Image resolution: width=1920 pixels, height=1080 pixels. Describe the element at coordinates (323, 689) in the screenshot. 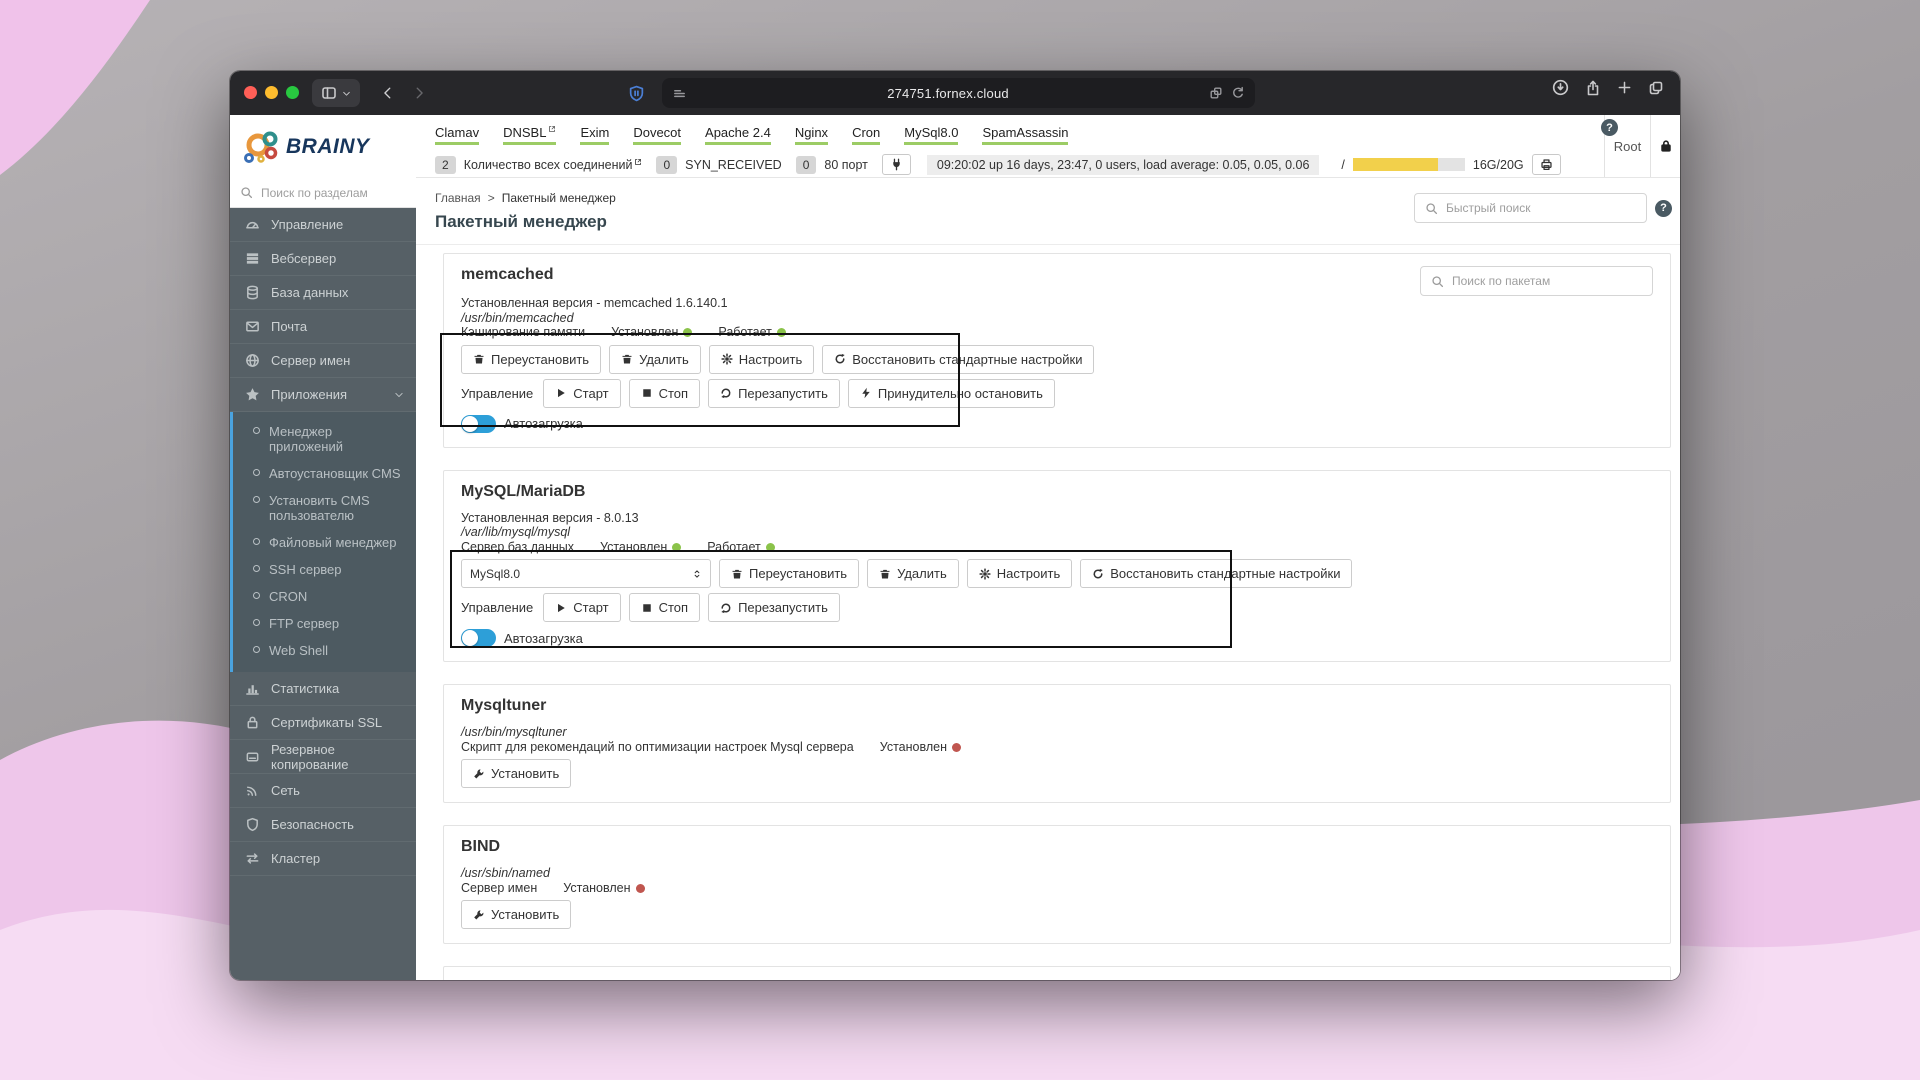

I see `sidebar-item-statistics: Статистика` at that location.